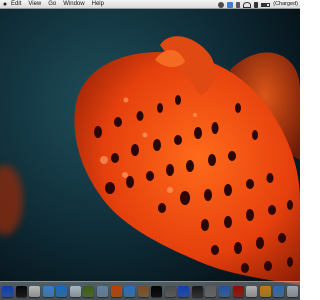 Image resolution: width=320 pixels, height=300 pixels. Describe the element at coordinates (5, 4) in the screenshot. I see `apple-icon: ●` at that location.